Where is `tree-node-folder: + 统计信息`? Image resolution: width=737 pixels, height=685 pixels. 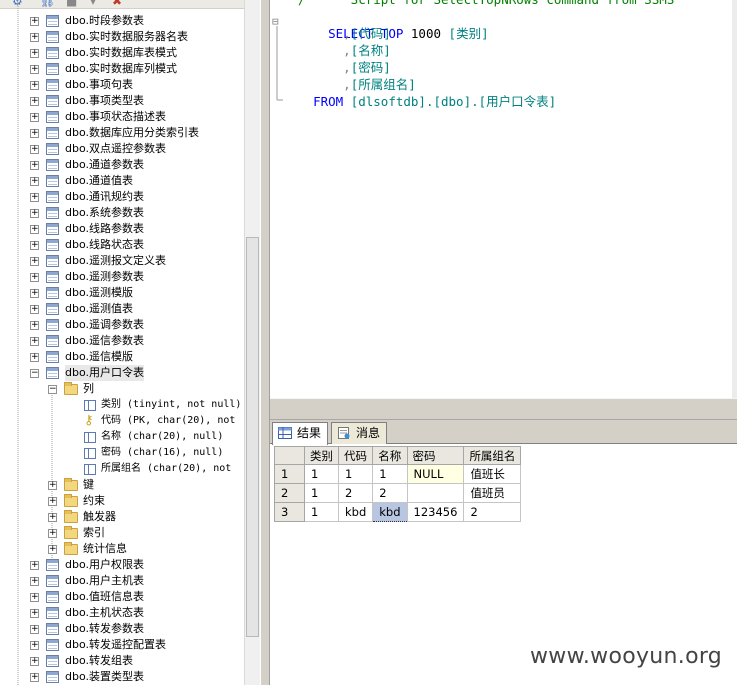 tree-node-folder: + 统计信息 is located at coordinates (122, 549).